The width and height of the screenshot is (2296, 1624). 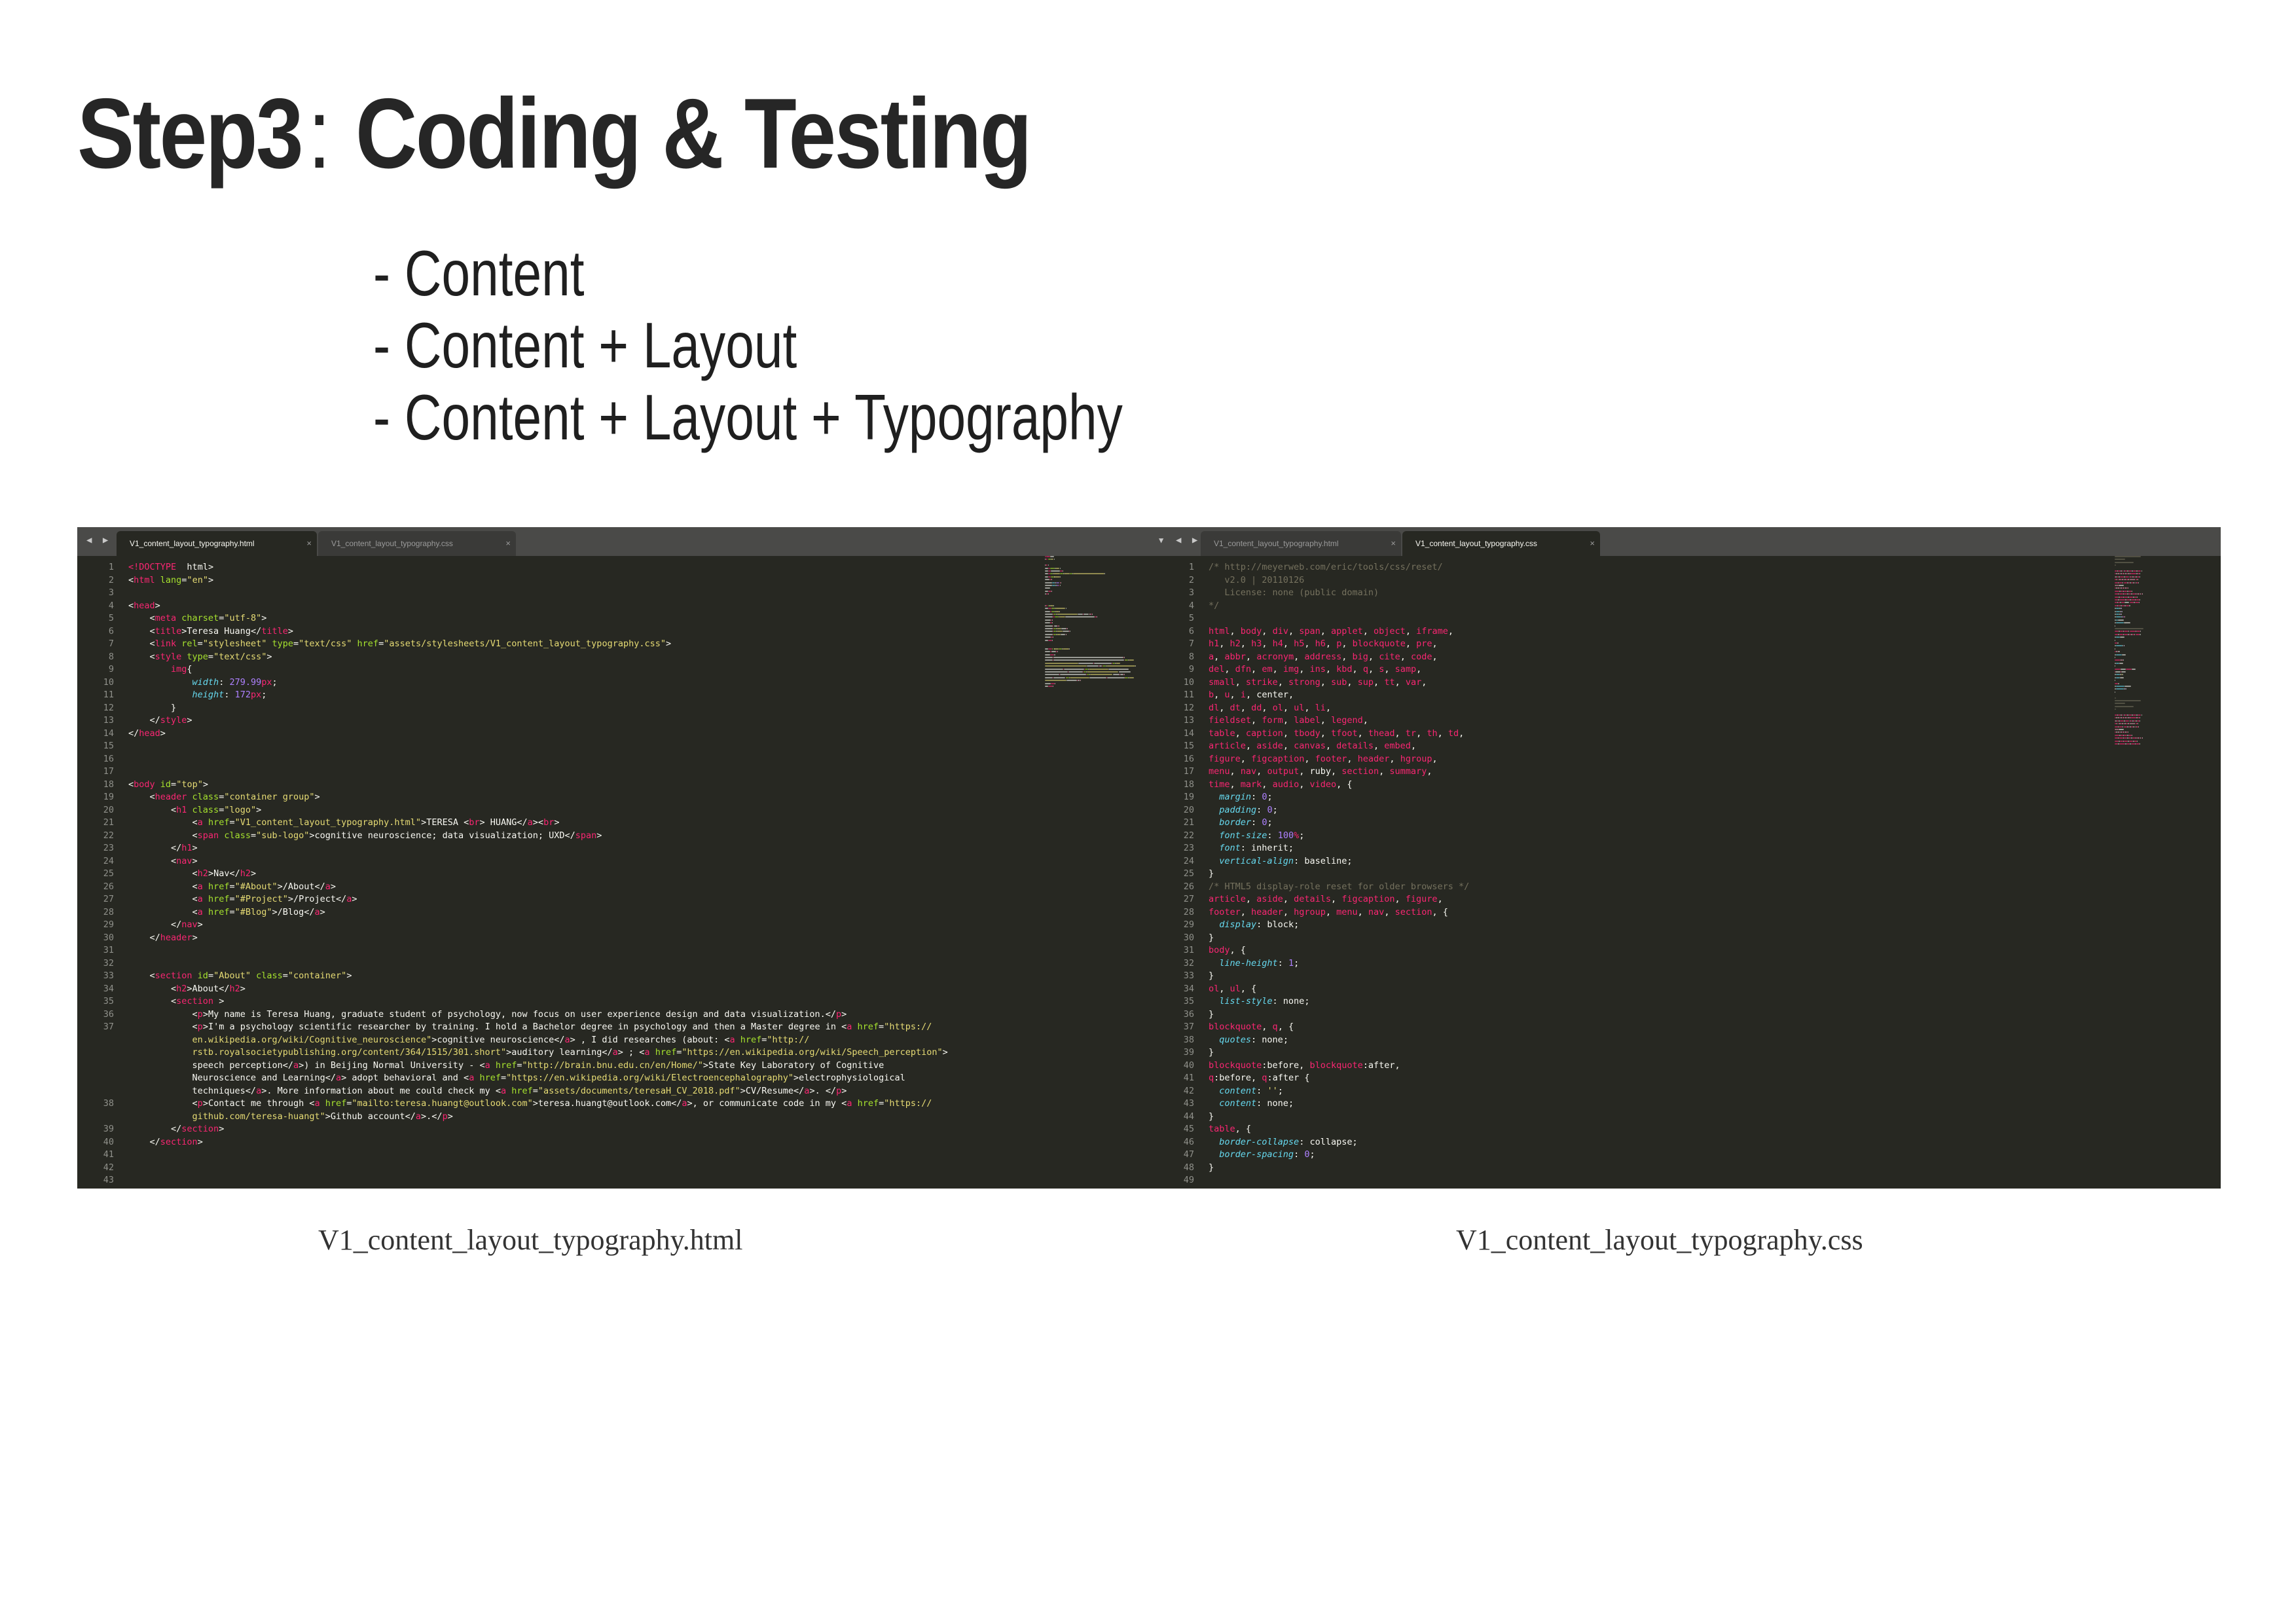 I want to click on code-line: 4 */, so click(x=1689, y=606).